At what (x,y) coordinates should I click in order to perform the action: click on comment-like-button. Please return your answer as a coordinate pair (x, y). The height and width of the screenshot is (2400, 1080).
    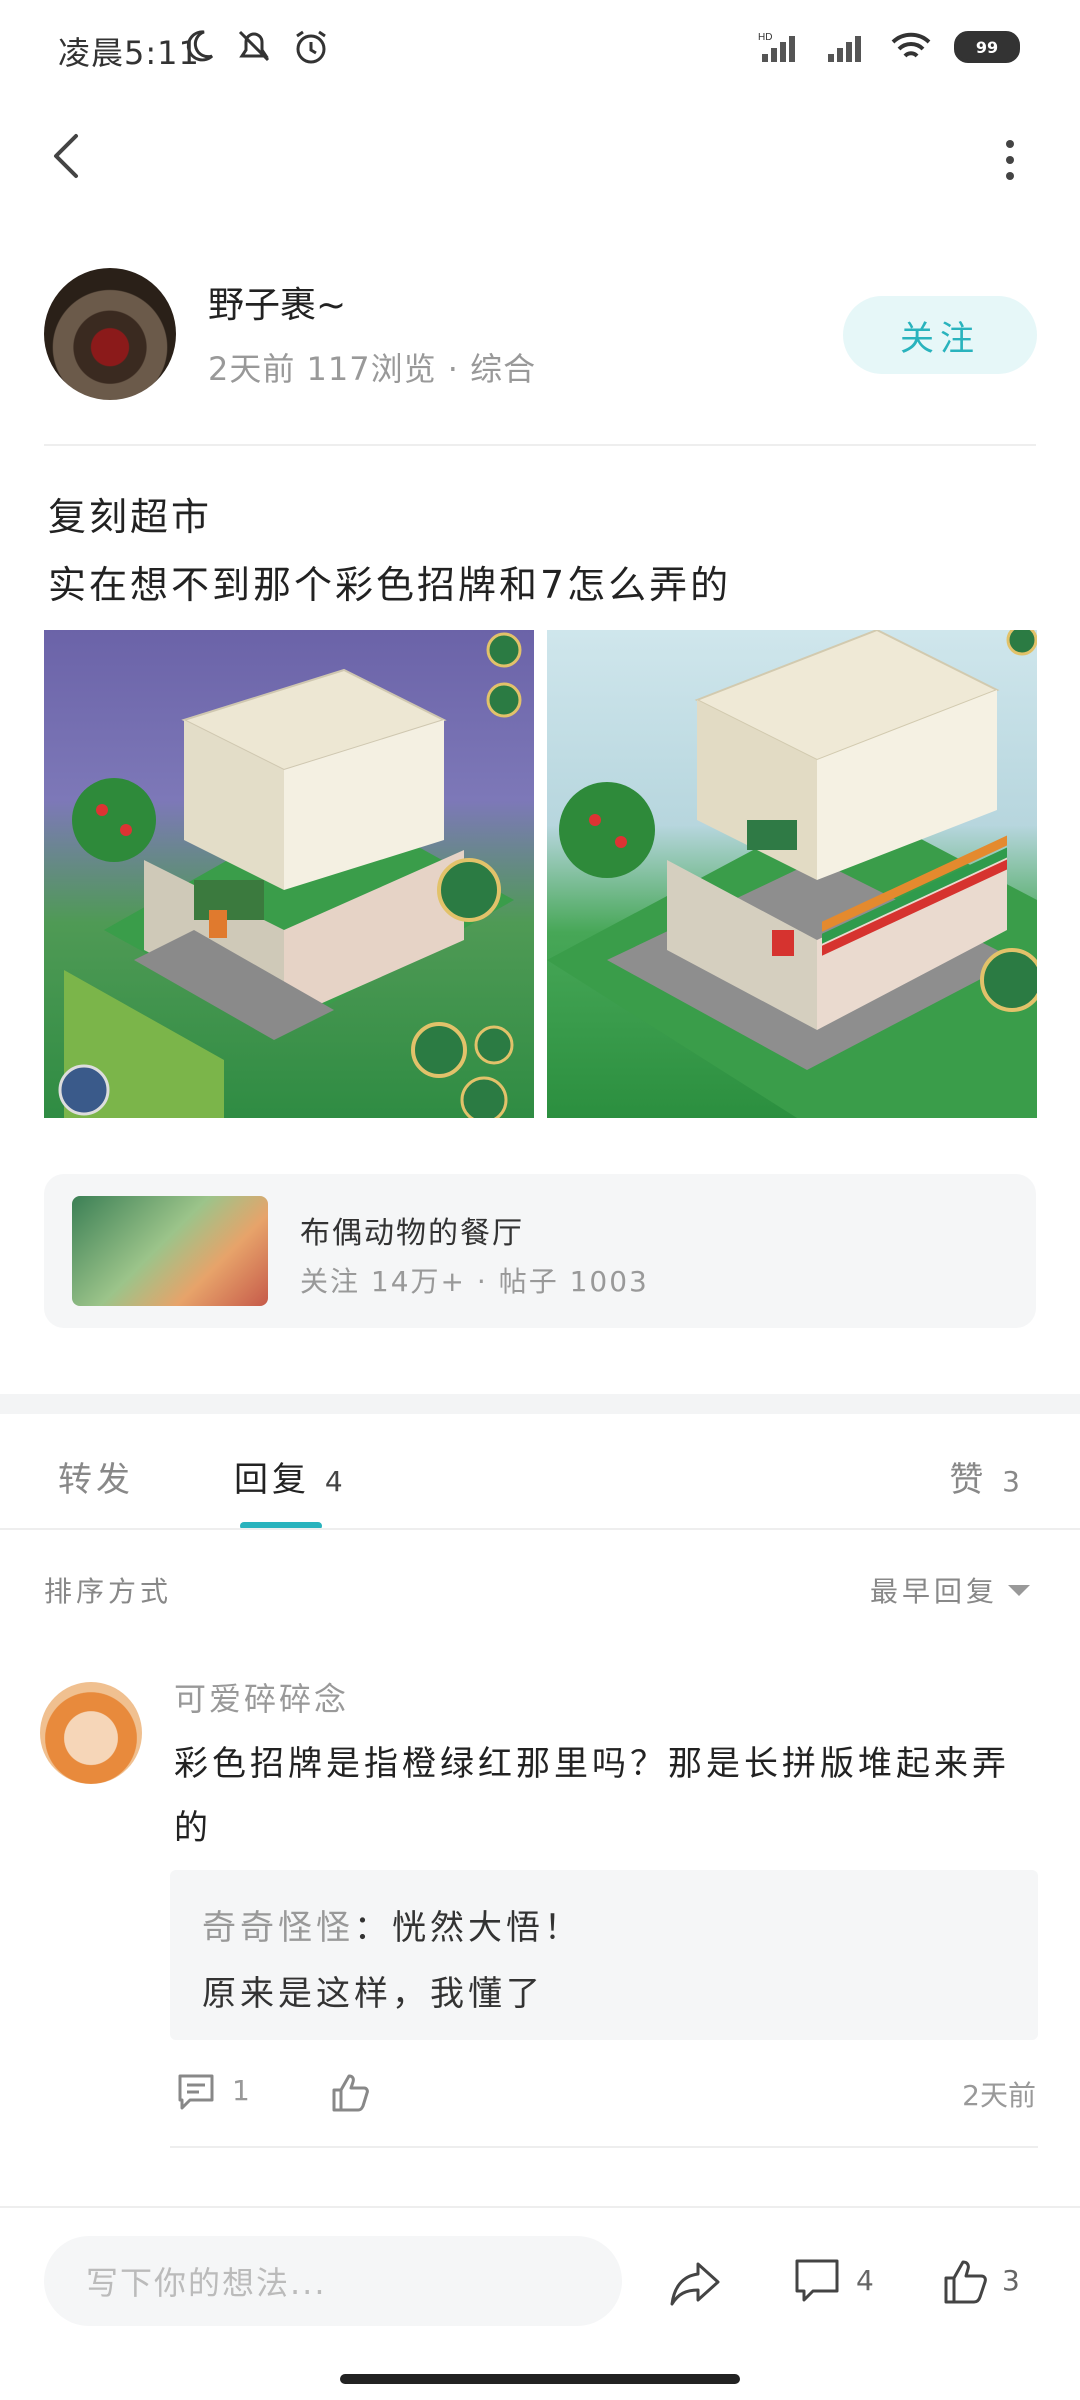
    Looking at the image, I should click on (350, 2092).